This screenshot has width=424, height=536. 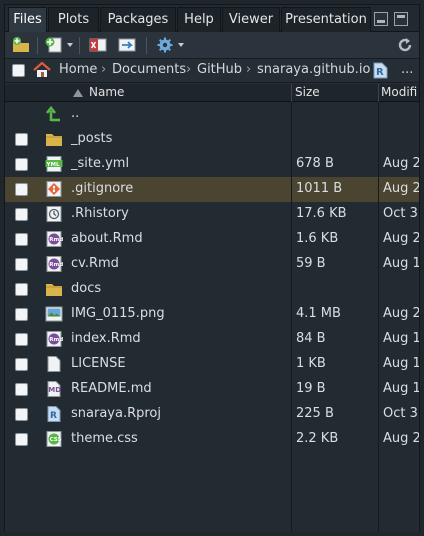 I want to click on file-size: 59 B, so click(x=311, y=263).